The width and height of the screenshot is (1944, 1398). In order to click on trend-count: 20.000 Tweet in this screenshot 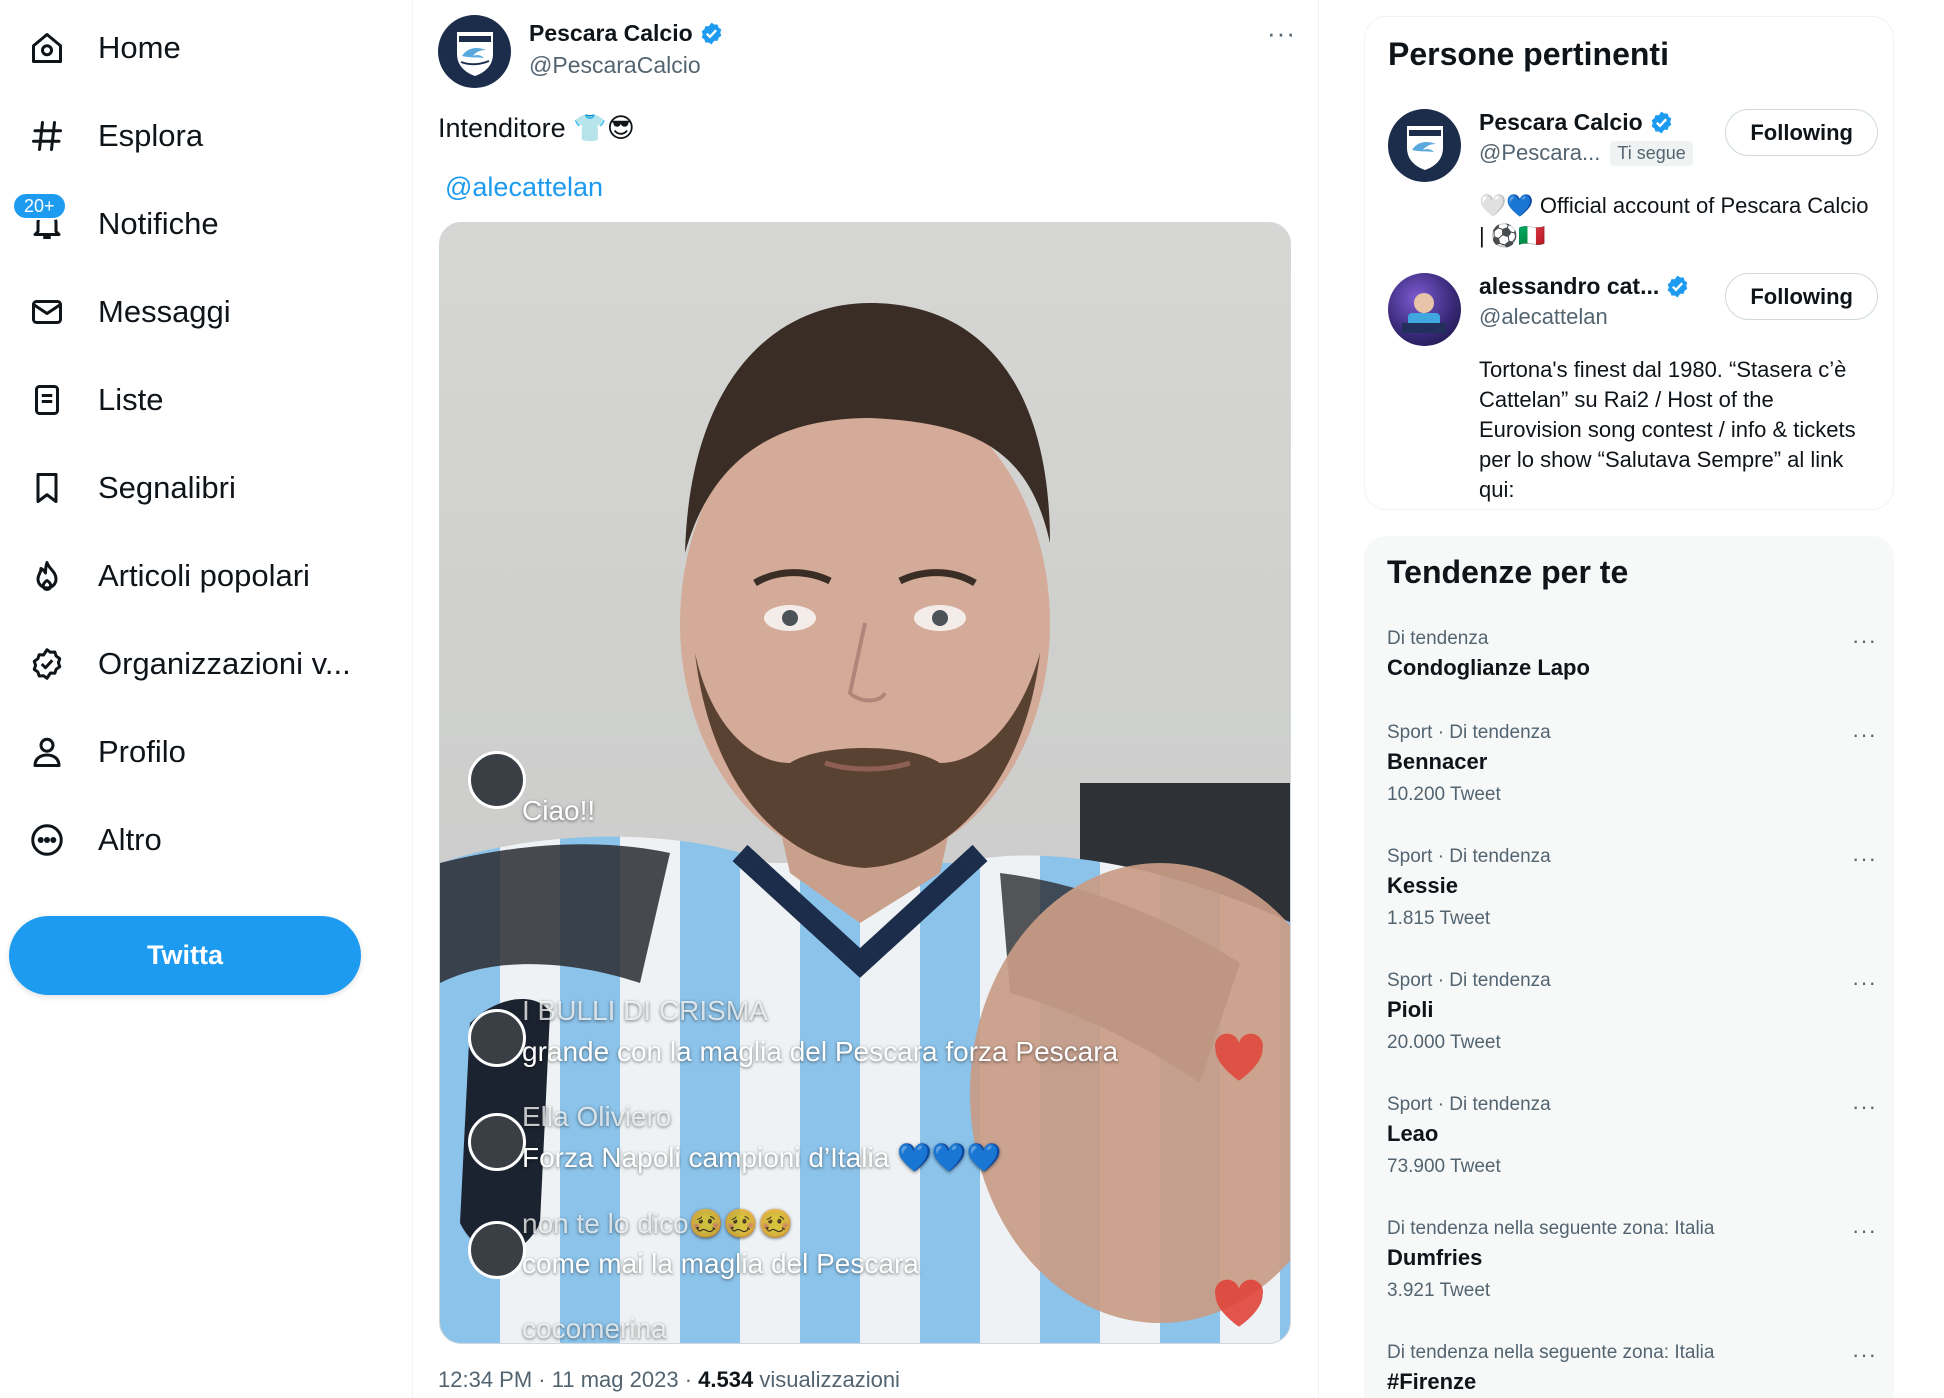, I will do `click(1444, 1042)`.